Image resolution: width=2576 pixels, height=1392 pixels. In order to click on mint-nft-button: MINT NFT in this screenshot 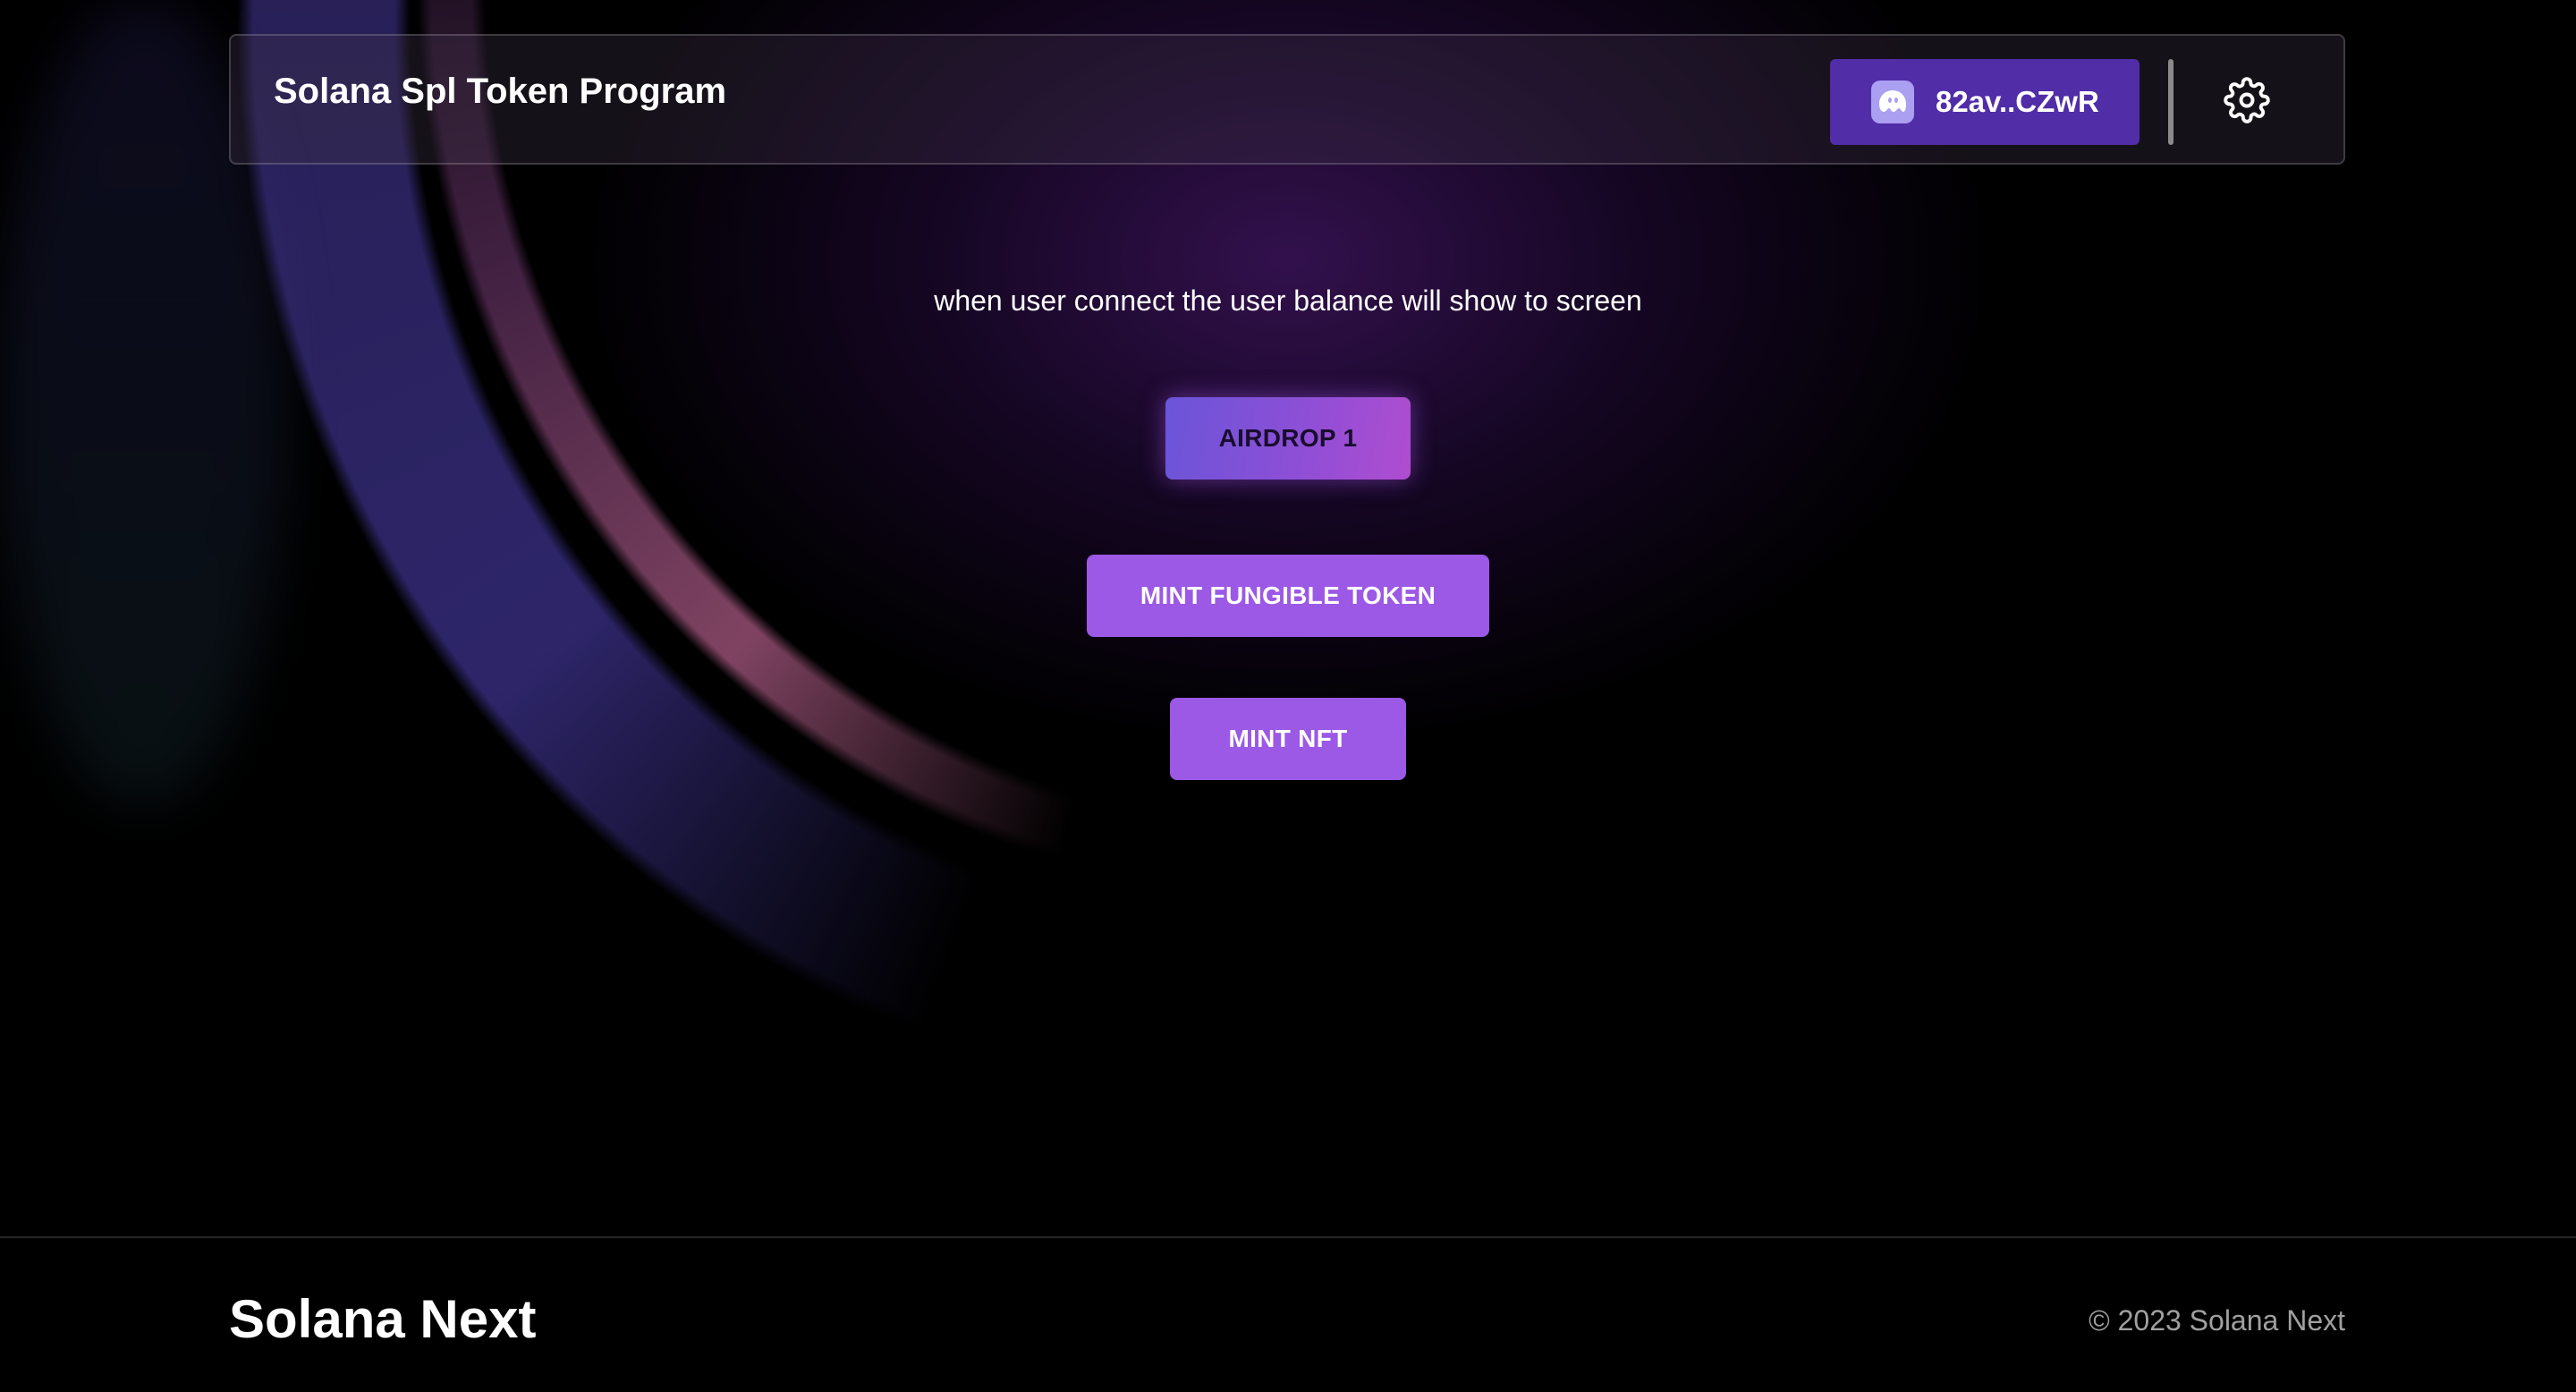, I will do `click(1288, 739)`.